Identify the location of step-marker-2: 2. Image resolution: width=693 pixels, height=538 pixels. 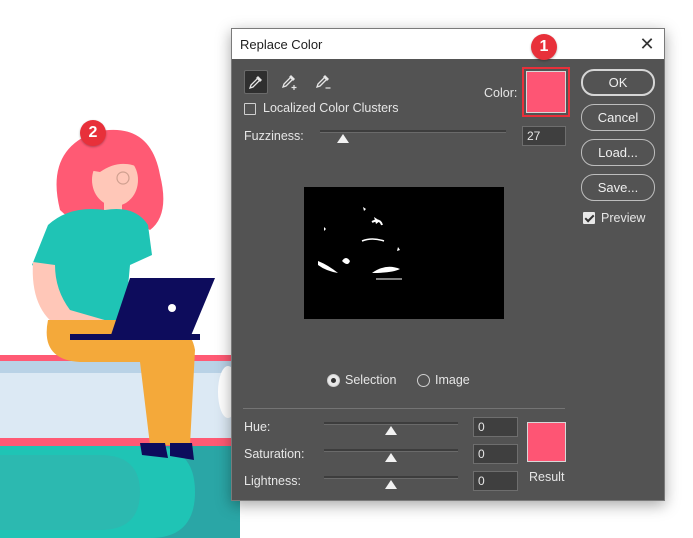
(93, 133).